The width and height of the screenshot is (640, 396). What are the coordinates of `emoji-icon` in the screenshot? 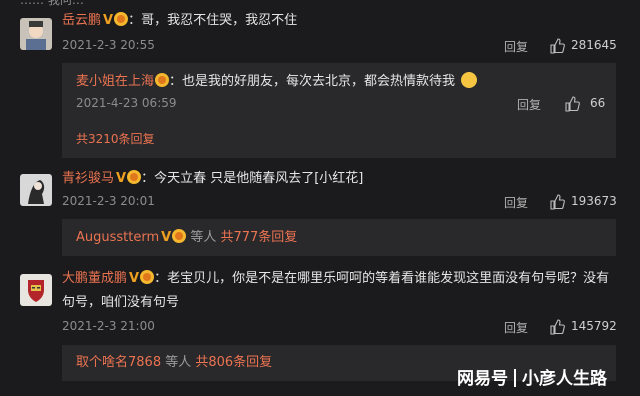 It's located at (469, 80).